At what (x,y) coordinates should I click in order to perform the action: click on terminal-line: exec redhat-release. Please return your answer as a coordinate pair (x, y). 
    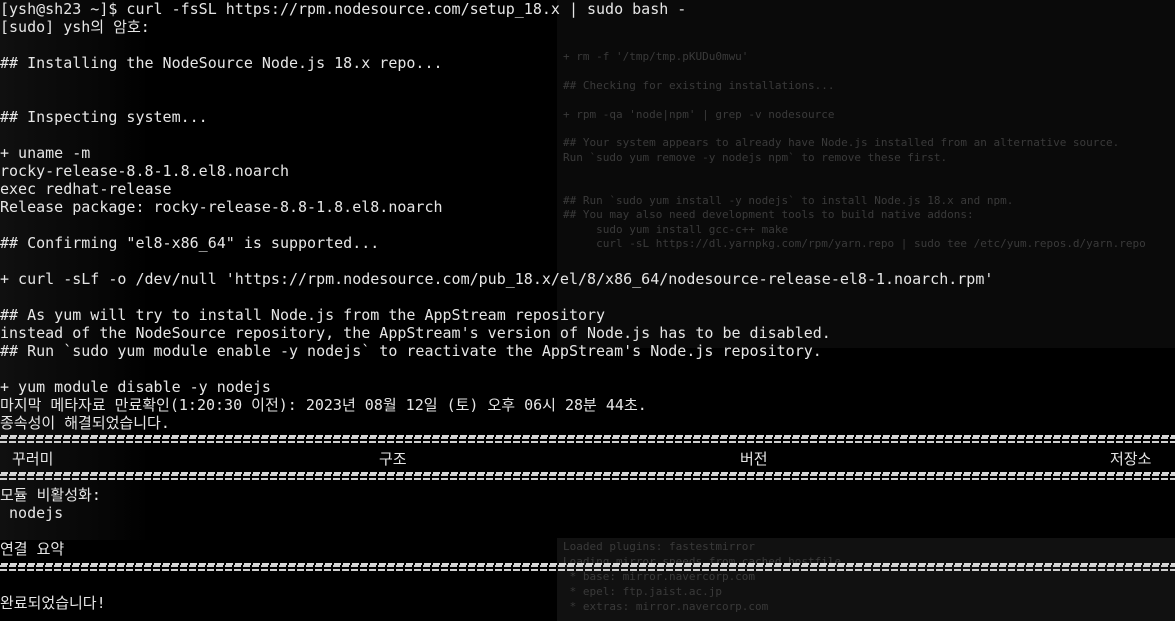
    Looking at the image, I should click on (86, 189).